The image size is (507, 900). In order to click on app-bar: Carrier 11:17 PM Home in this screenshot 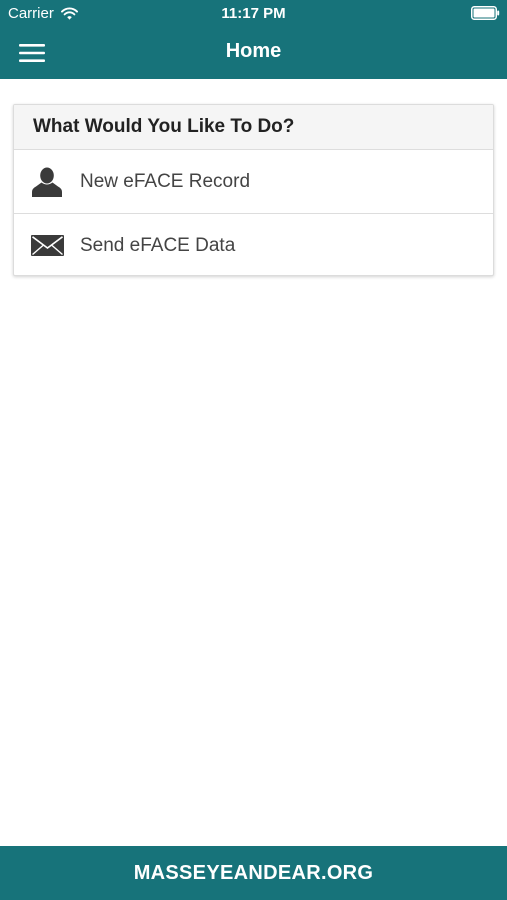, I will do `click(253, 39)`.